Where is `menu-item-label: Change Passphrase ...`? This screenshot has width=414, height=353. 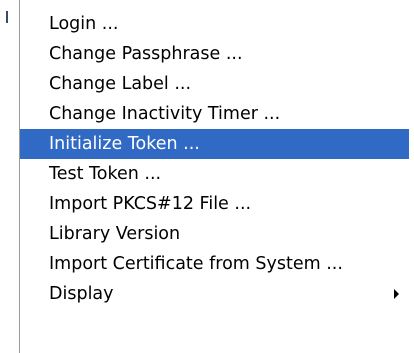
menu-item-label: Change Passphrase ... is located at coordinates (146, 54).